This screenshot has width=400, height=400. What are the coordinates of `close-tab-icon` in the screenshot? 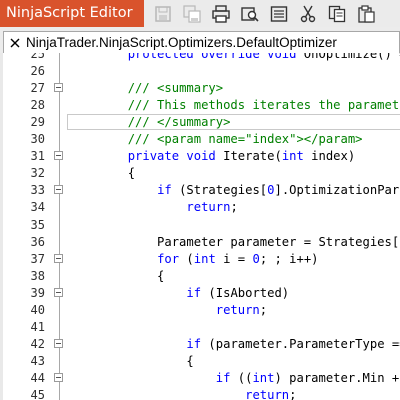 It's located at (15, 43).